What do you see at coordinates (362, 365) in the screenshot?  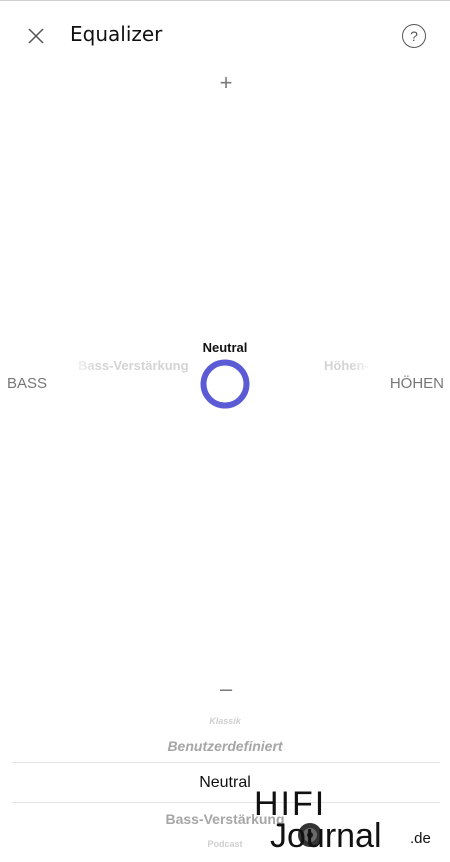 I see `right-fade` at bounding box center [362, 365].